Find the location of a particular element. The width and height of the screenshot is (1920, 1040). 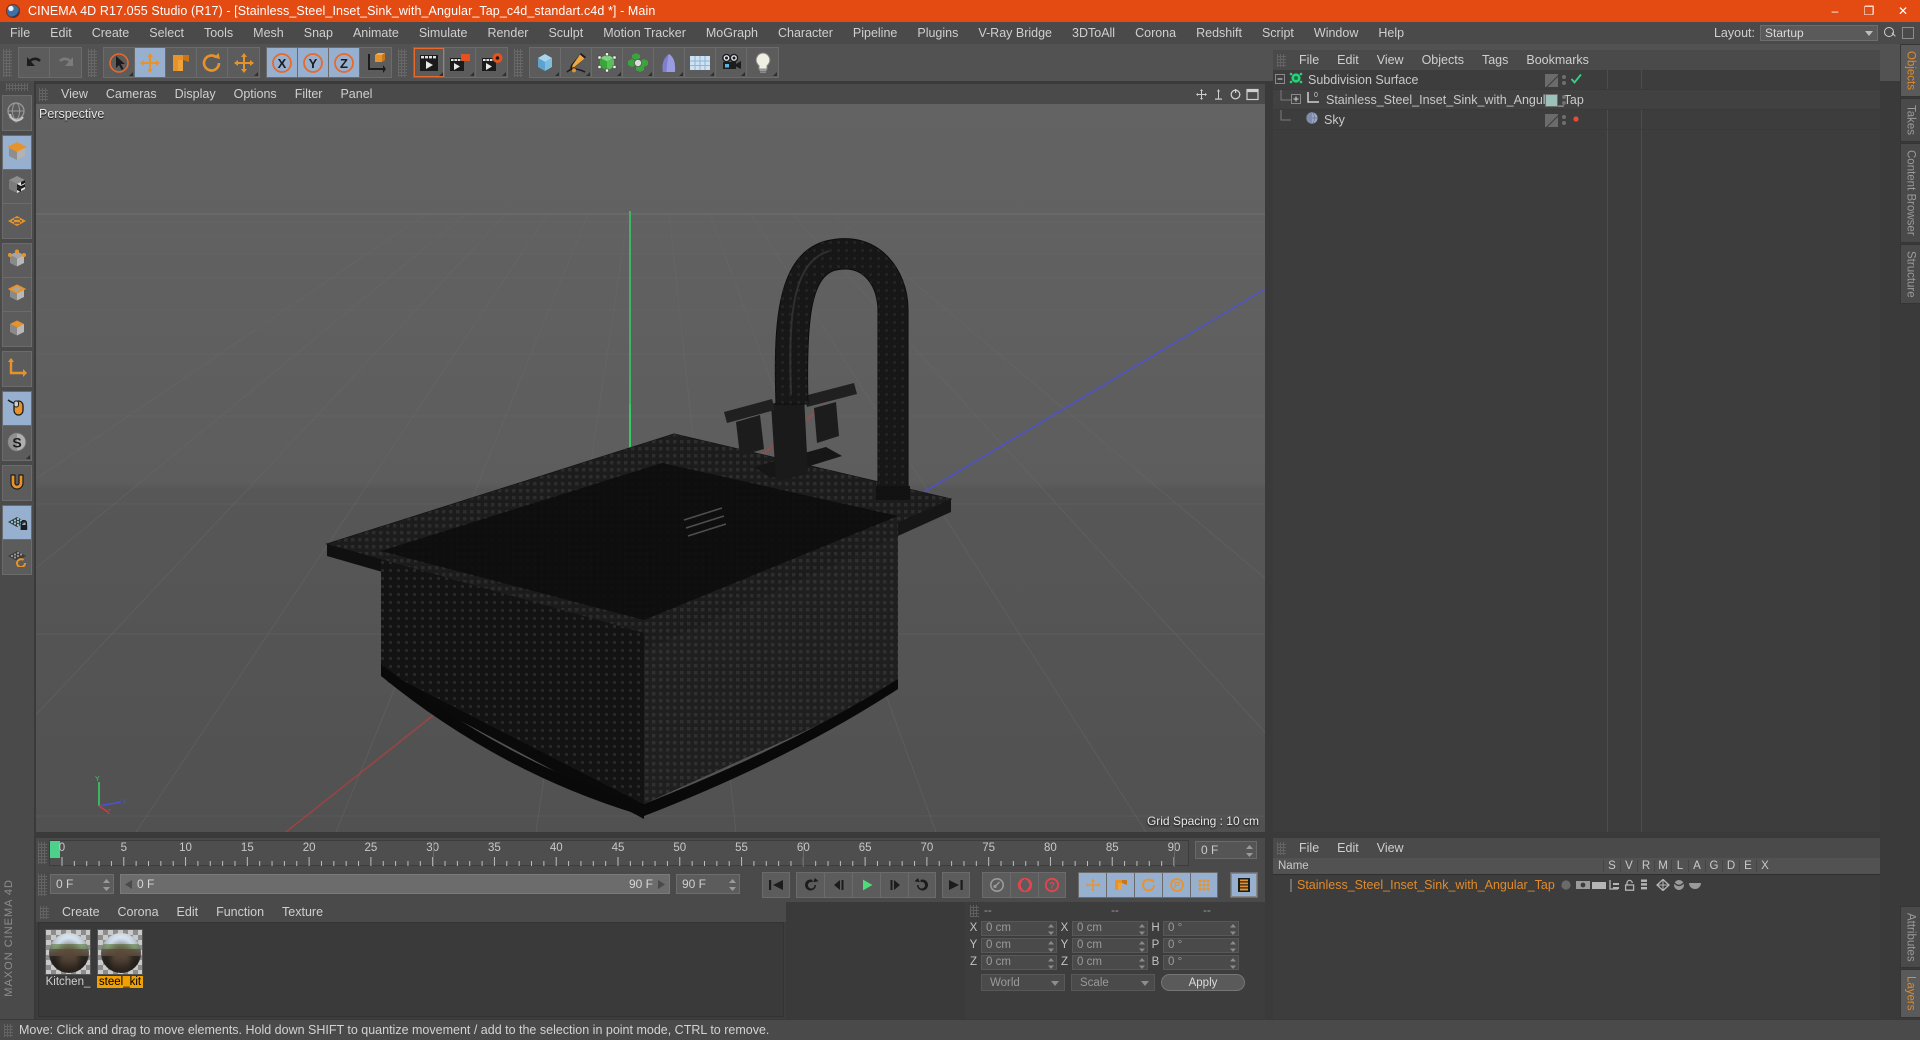

add-camera-button is located at coordinates (731, 62).